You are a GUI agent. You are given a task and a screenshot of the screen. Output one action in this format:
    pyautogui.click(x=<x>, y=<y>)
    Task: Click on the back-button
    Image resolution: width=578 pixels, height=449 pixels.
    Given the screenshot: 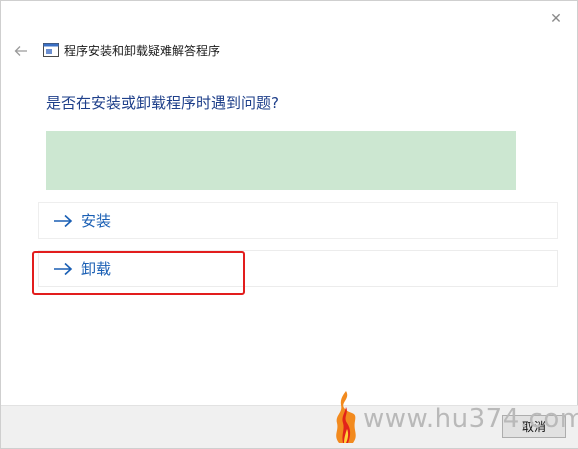 What is the action you would take?
    pyautogui.click(x=21, y=51)
    